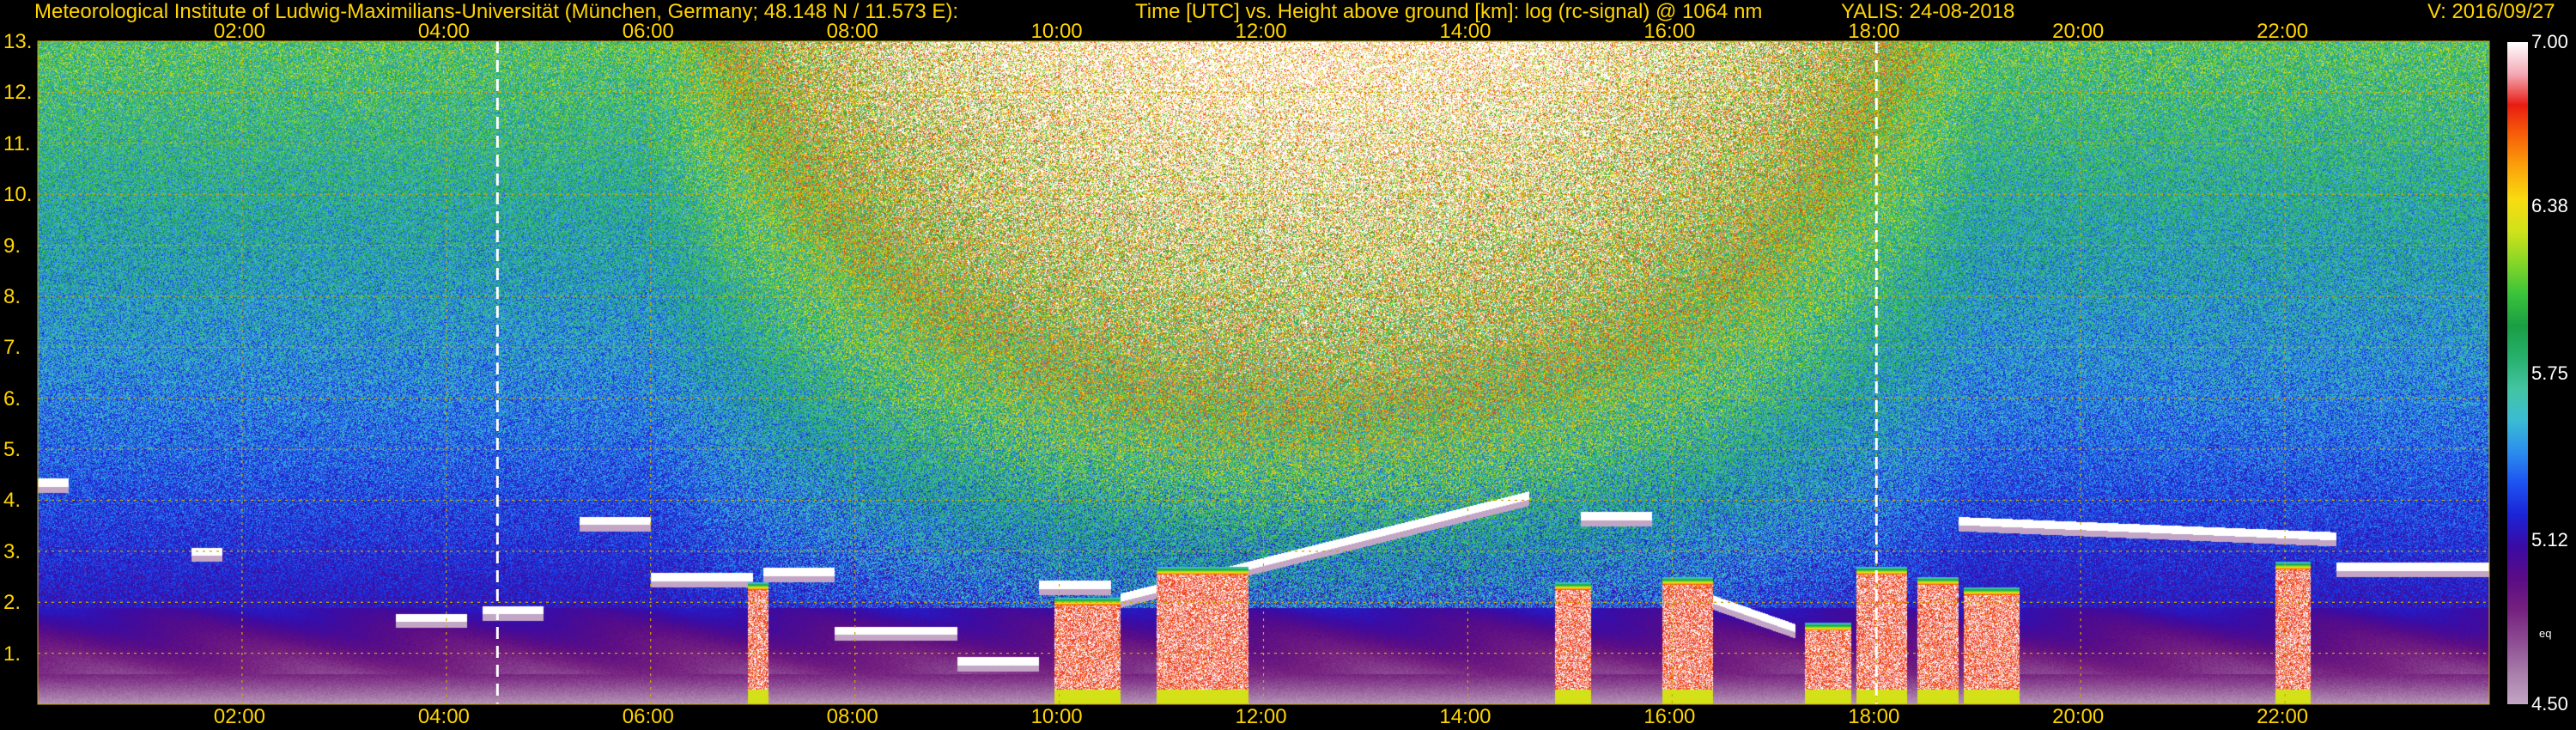 The image size is (2576, 730). What do you see at coordinates (1670, 716) in the screenshot?
I see `x-tick-label-bottom: 16:00` at bounding box center [1670, 716].